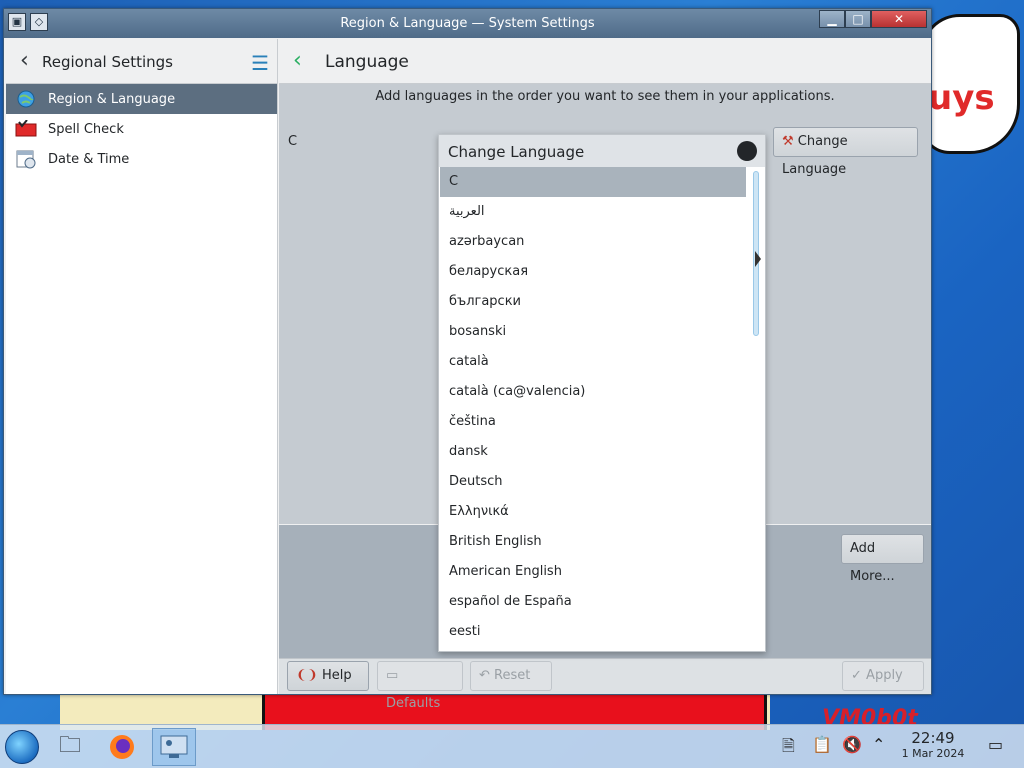 This screenshot has width=1024, height=768. I want to click on language-option: español de España, so click(593, 602).